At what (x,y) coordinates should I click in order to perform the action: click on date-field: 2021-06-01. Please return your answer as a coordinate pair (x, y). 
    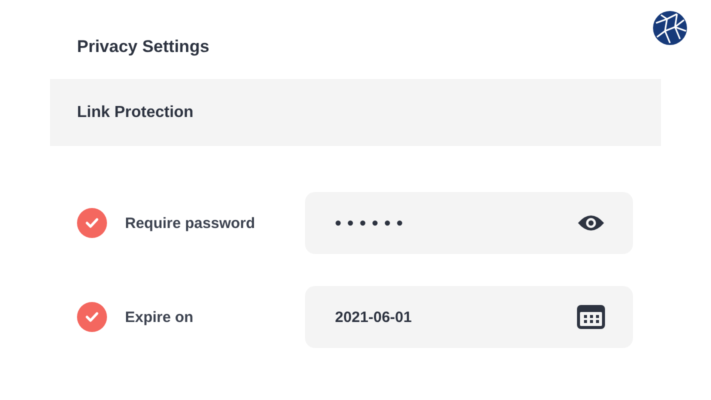
    Looking at the image, I should click on (469, 317).